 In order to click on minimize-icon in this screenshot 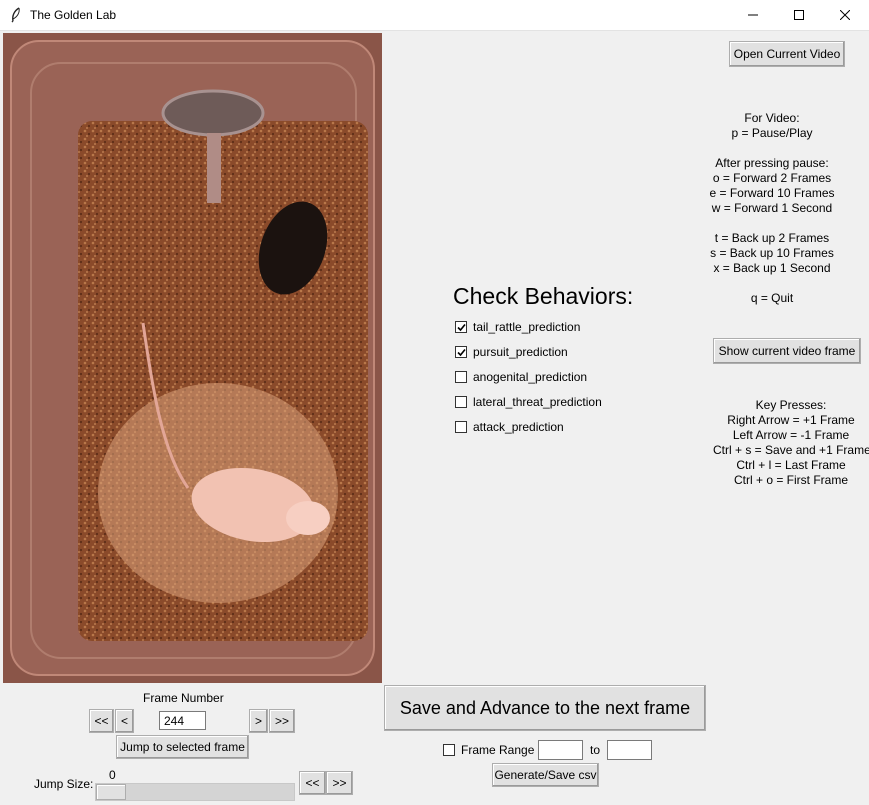, I will do `click(753, 15)`.